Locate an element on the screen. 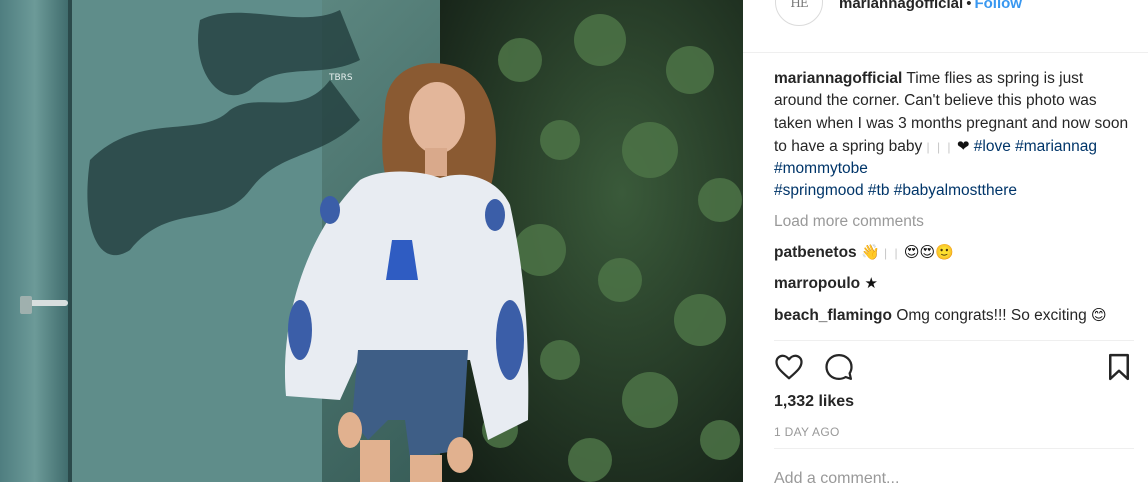 The height and width of the screenshot is (488, 1148). caption-heart-emoji: ❤ is located at coordinates (963, 145).